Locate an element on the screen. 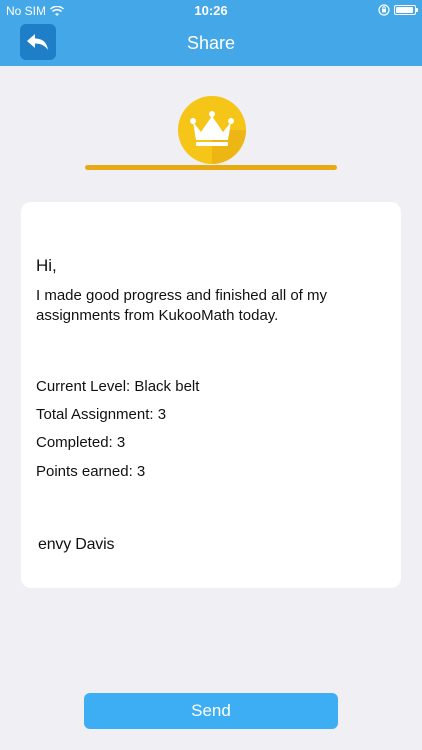 The height and width of the screenshot is (750, 422). greeting-text: Hi, is located at coordinates (46, 265).